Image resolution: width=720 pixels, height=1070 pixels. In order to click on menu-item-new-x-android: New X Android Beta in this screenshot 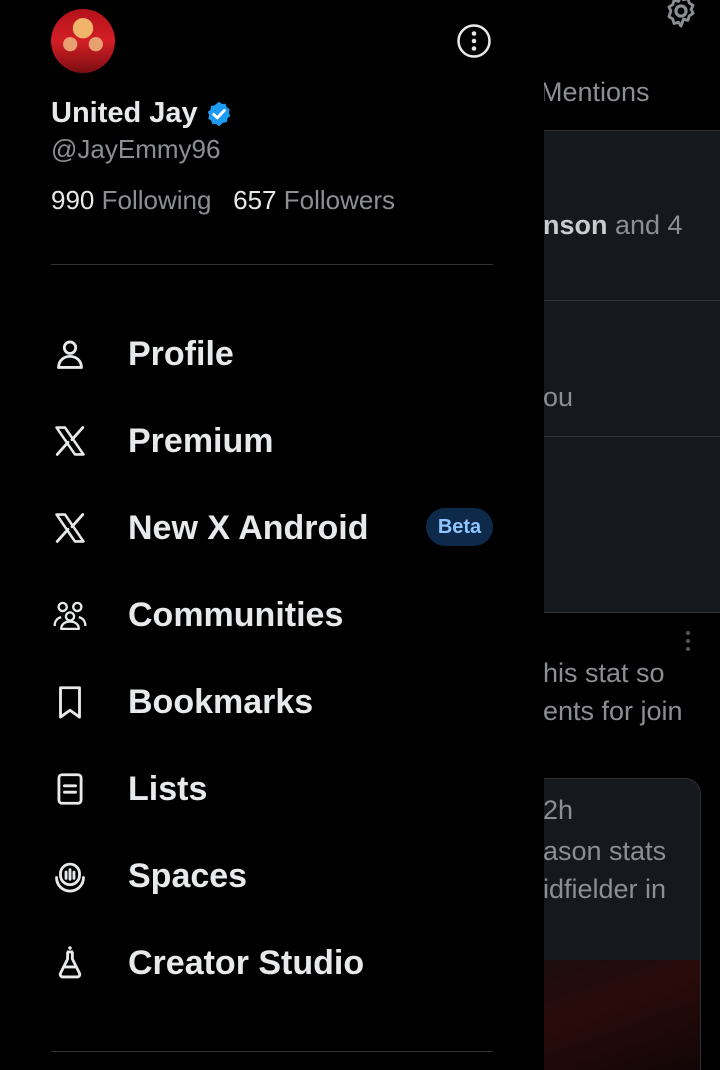, I will do `click(272, 528)`.